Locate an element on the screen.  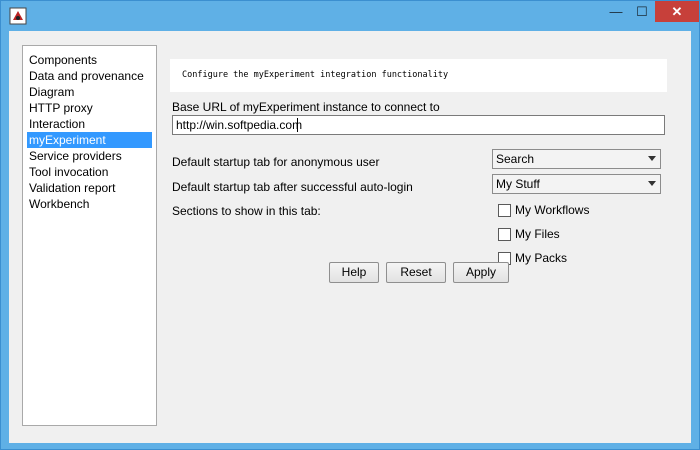
nav-item-data-and-provenance: Data and provenance is located at coordinates (89, 76).